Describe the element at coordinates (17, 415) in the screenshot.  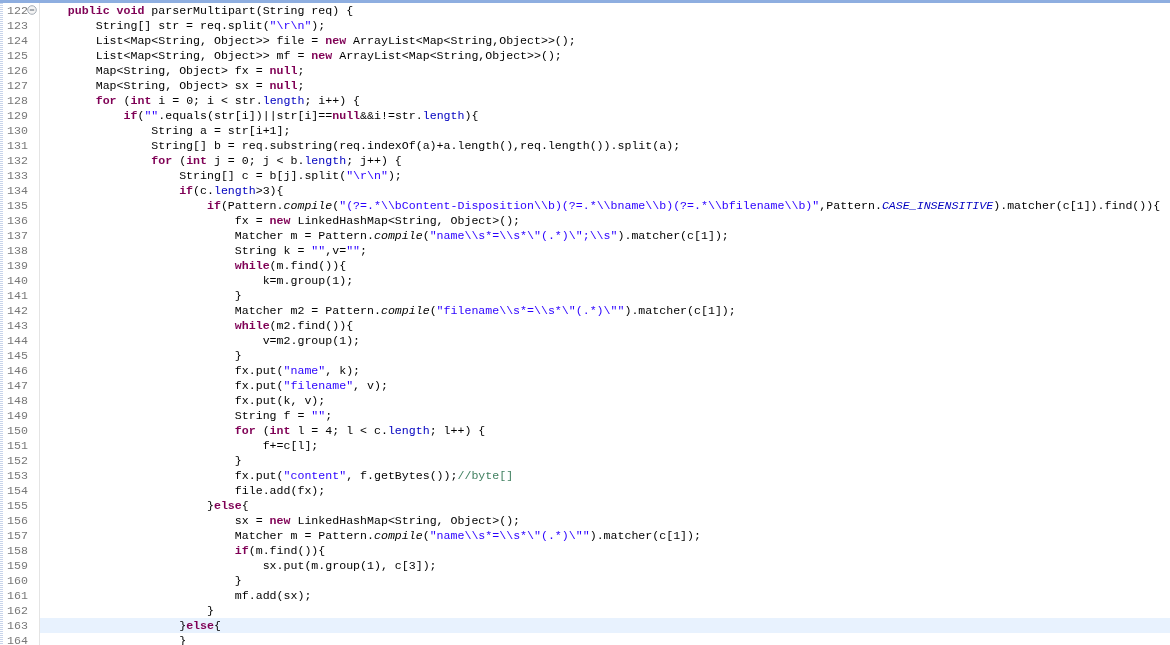
I see `line-number: 149` at that location.